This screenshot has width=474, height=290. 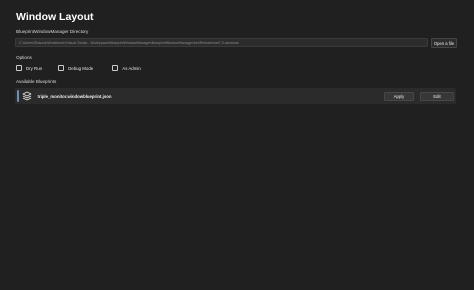 What do you see at coordinates (19, 68) in the screenshot?
I see `dry-run-checkbox` at bounding box center [19, 68].